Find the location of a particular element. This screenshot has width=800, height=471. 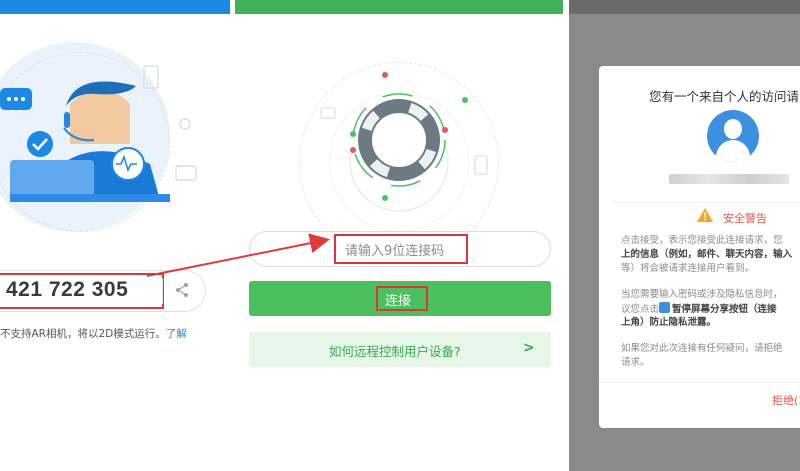

para3-line2: 请求。 is located at coordinates (635, 362).